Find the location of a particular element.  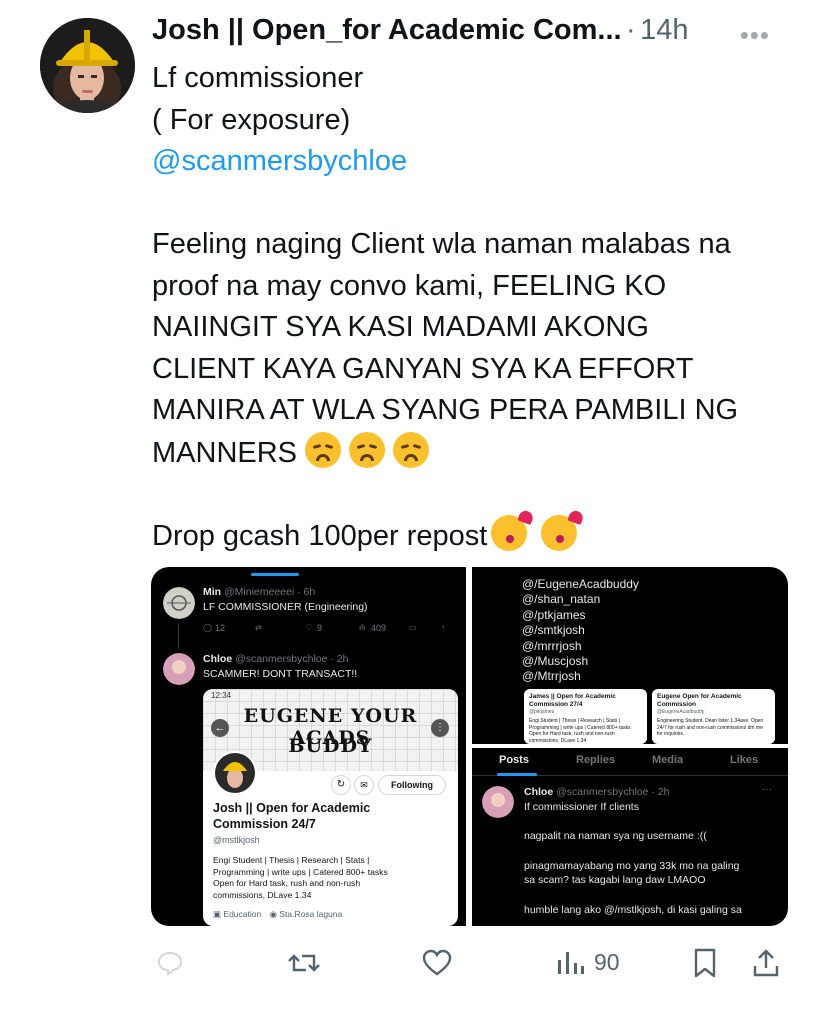

card-name: Eugene Open for Academic Commission is located at coordinates (699, 700).